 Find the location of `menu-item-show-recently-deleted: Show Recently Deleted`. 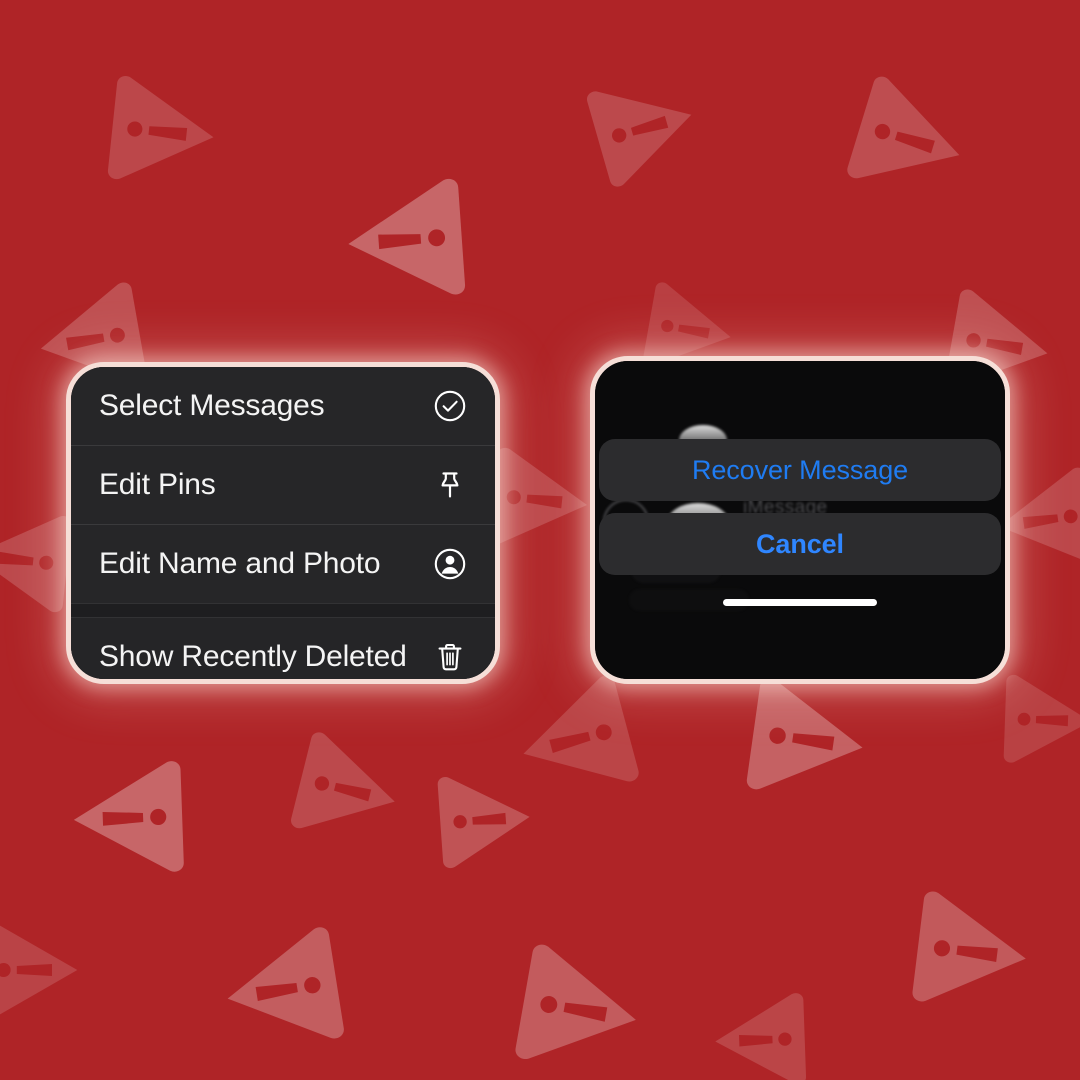

menu-item-show-recently-deleted: Show Recently Deleted is located at coordinates (283, 648).